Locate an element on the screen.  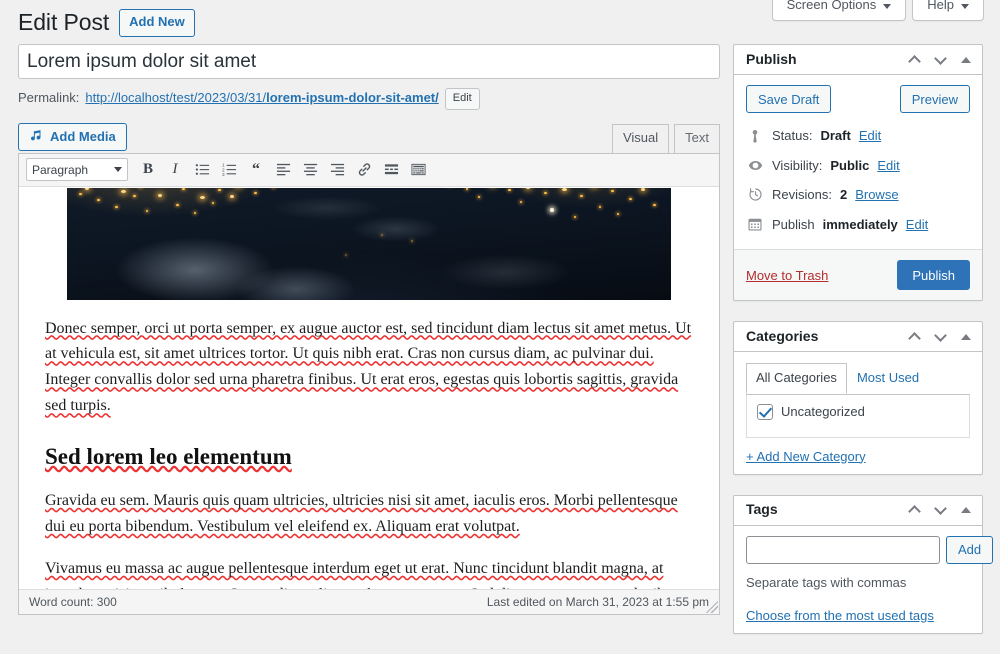
categories-panel-header: Categories is located at coordinates (858, 337).